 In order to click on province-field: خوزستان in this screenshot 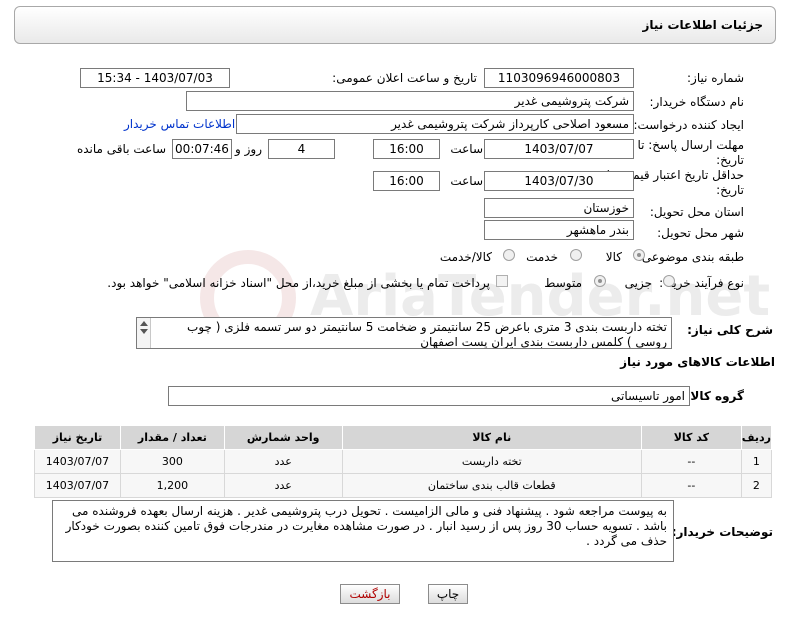, I will do `click(559, 208)`.